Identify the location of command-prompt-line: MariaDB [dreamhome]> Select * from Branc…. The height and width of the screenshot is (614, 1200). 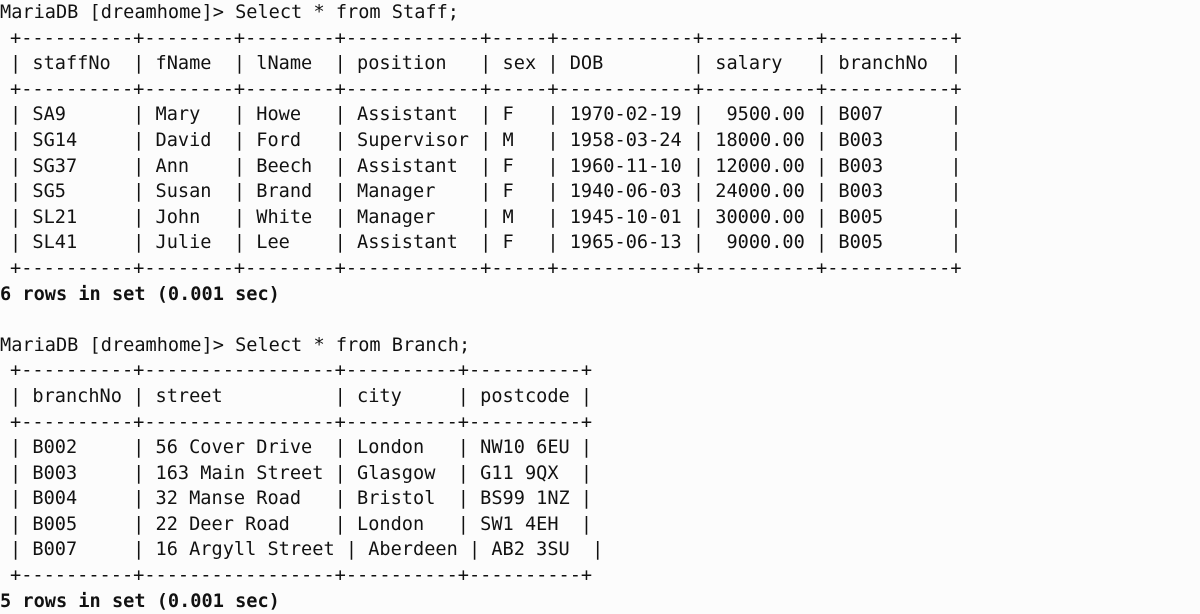
(600, 346).